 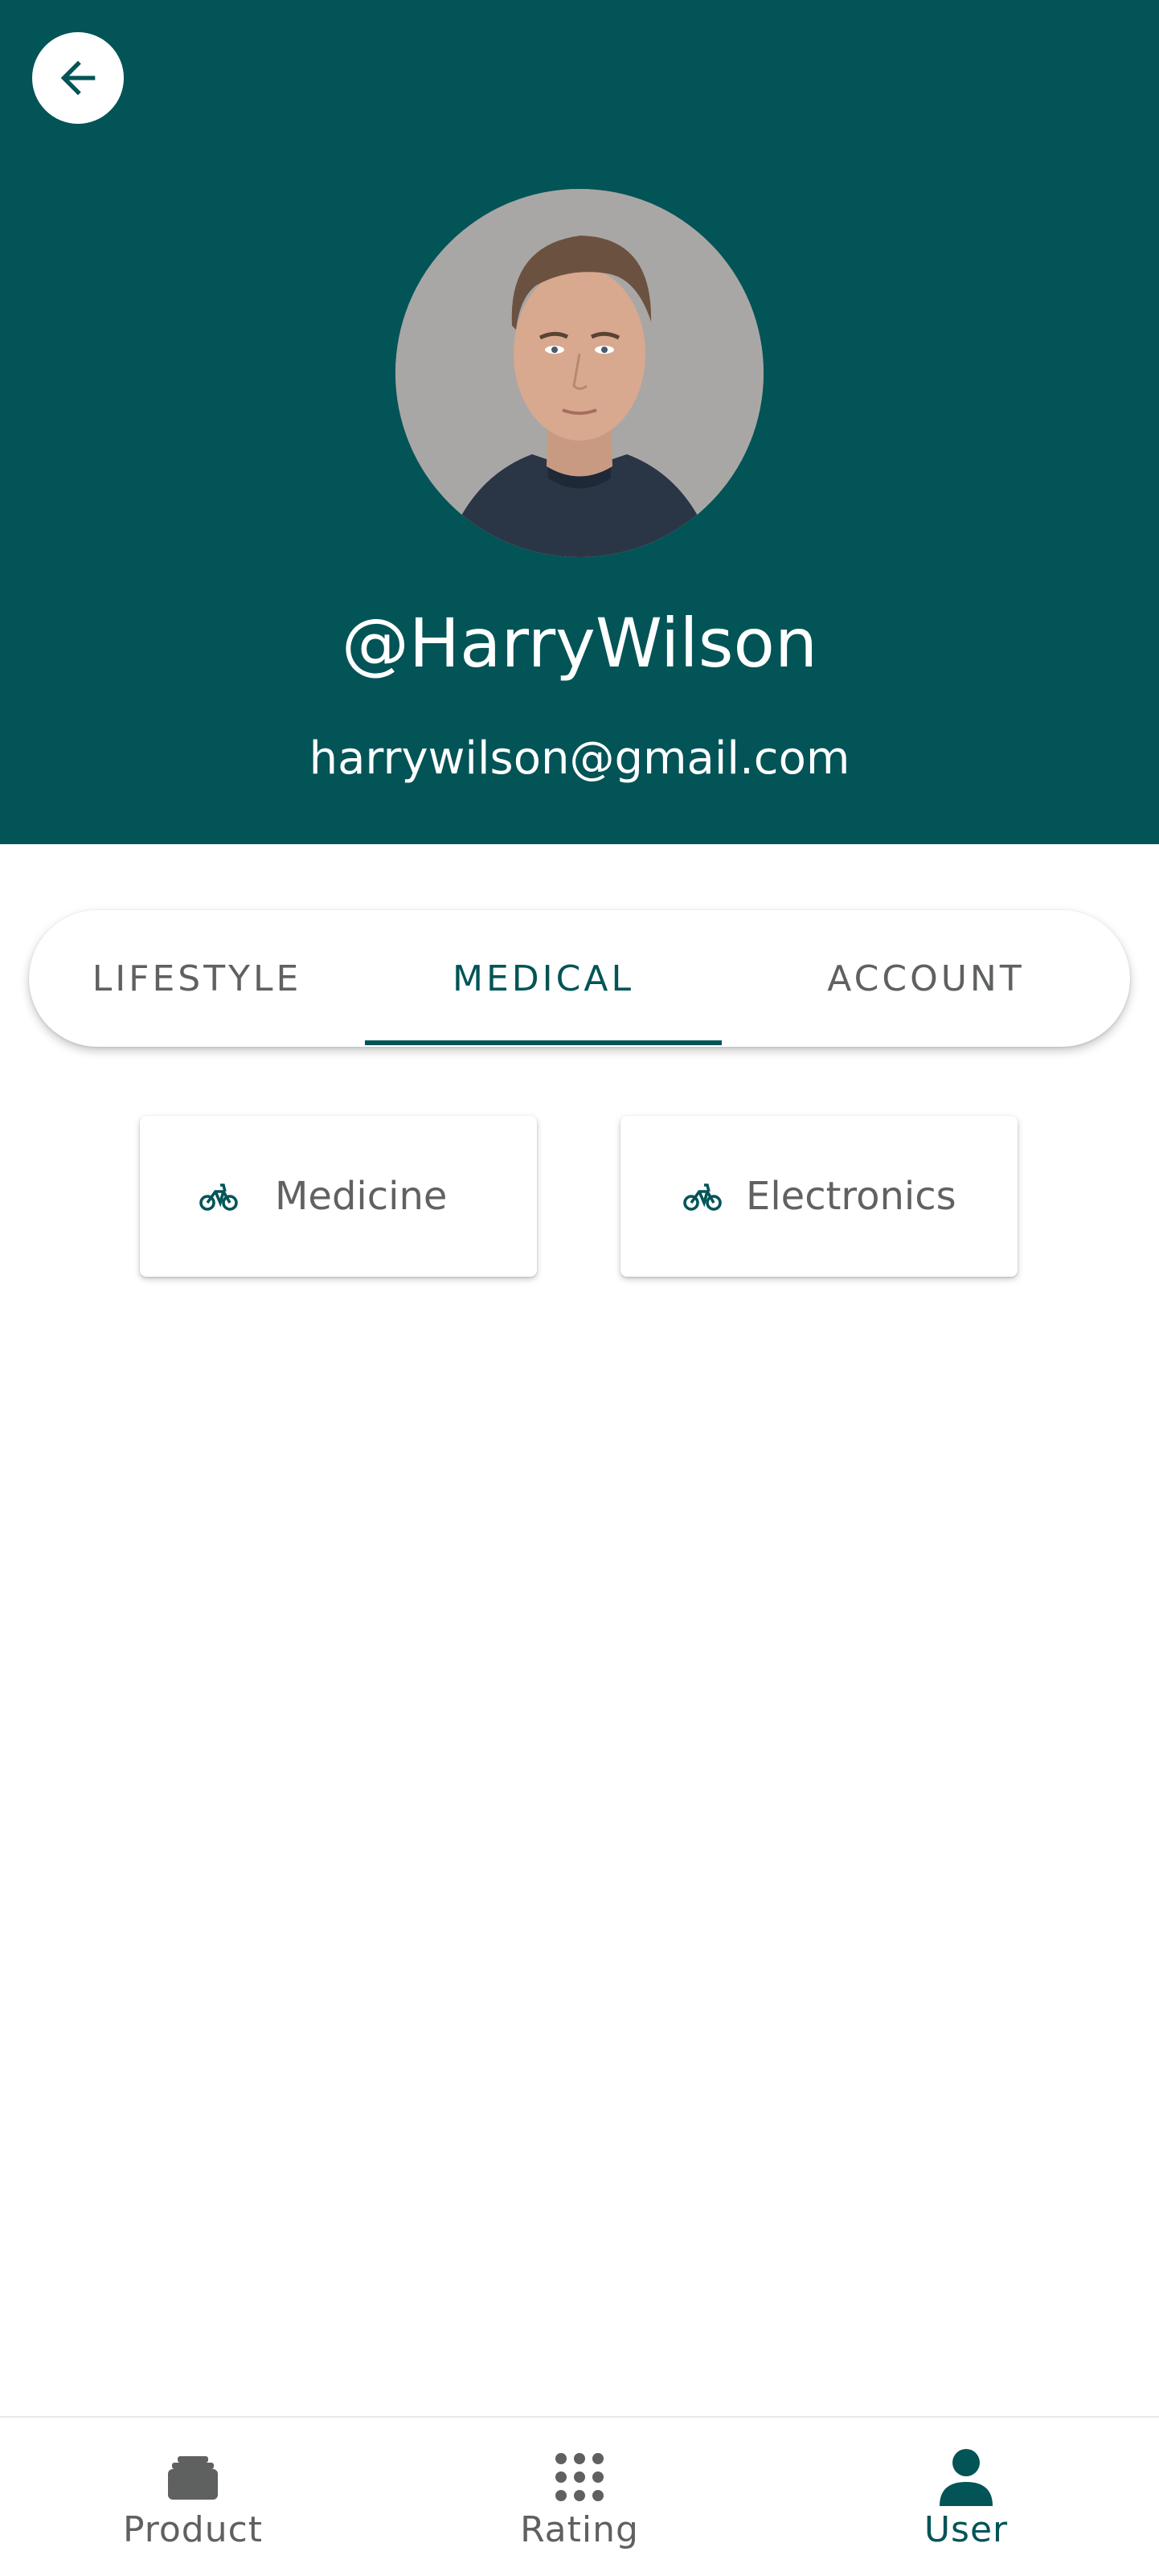 What do you see at coordinates (543, 979) in the screenshot?
I see `tab-medical: MEDICAL` at bounding box center [543, 979].